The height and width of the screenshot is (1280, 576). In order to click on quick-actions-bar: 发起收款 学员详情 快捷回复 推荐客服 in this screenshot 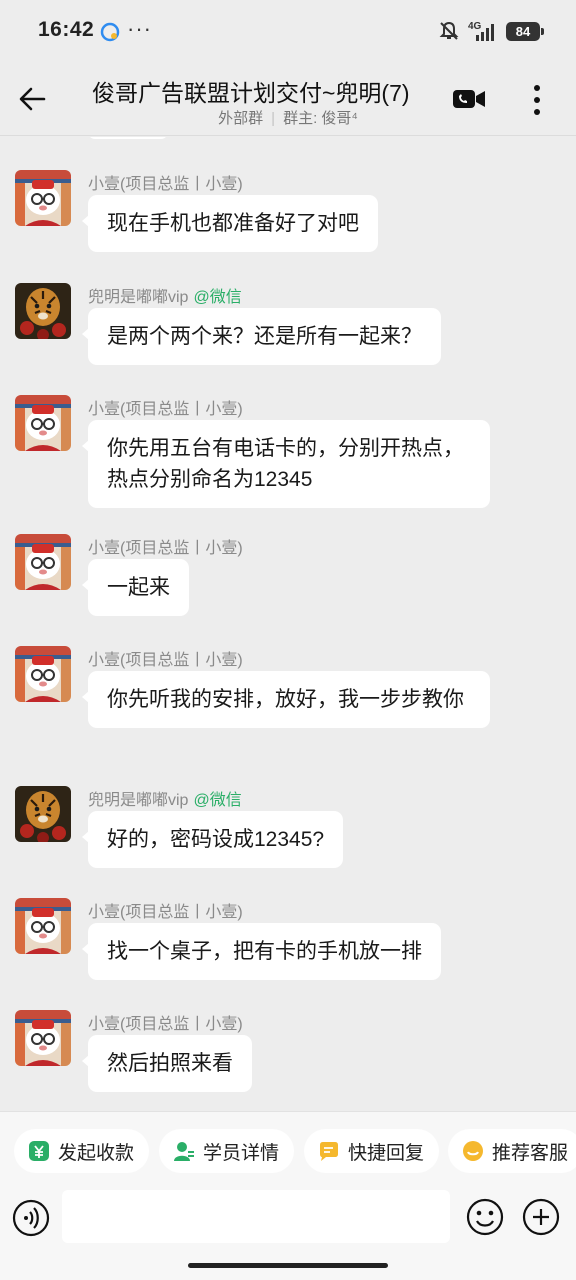, I will do `click(288, 1150)`.